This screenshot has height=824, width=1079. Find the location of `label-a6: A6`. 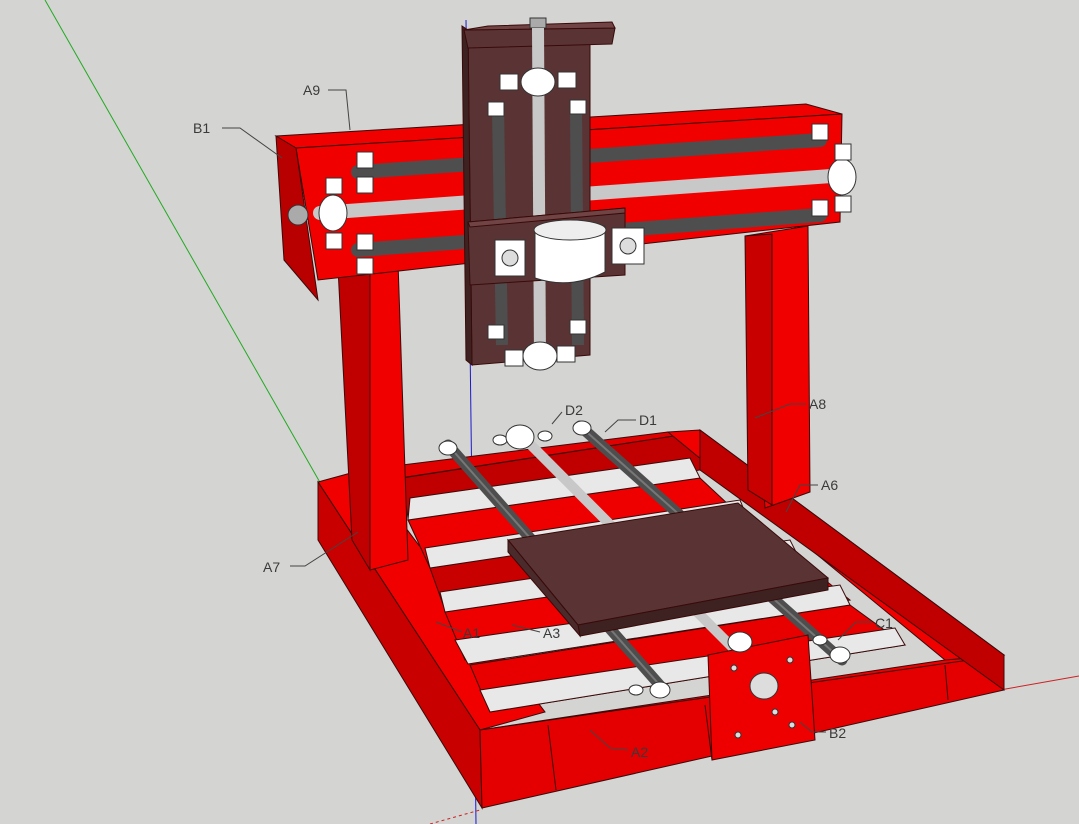

label-a6: A6 is located at coordinates (829, 485).